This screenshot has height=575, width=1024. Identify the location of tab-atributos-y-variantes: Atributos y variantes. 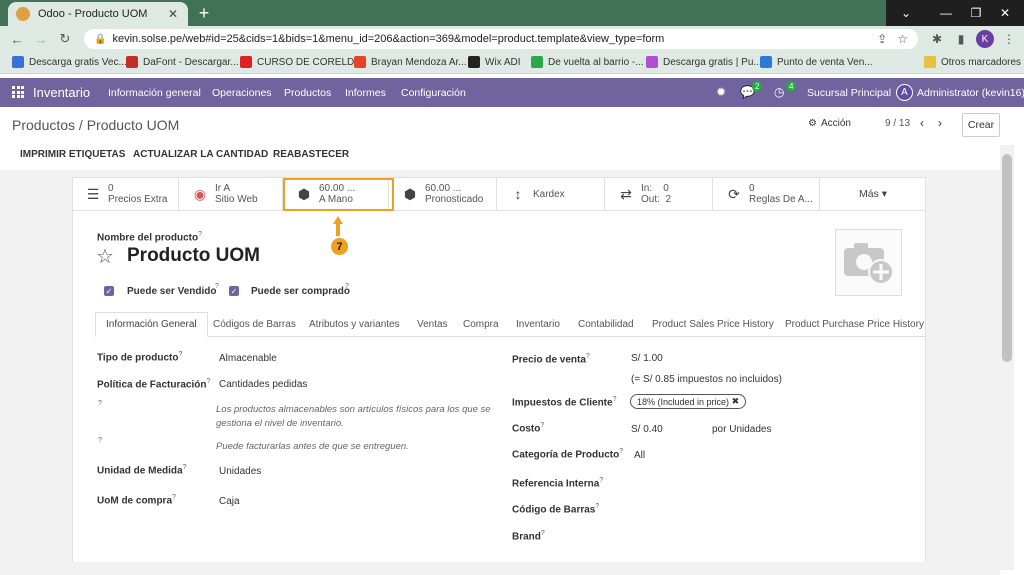
(354, 324).